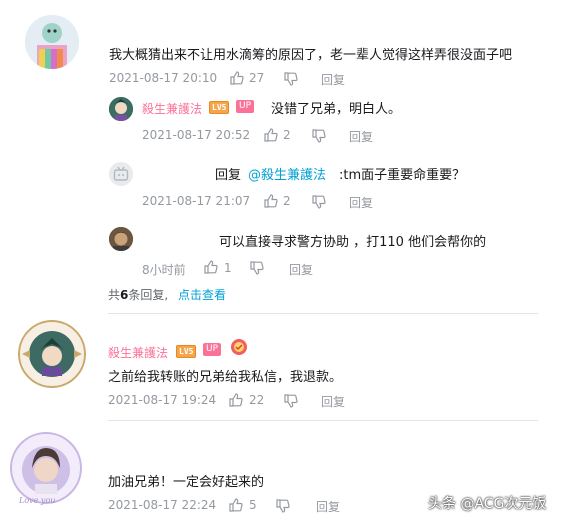 The width and height of the screenshot is (566, 522). Describe the element at coordinates (196, 135) in the screenshot. I see `reply-time: 2021-08-17 20:52` at that location.